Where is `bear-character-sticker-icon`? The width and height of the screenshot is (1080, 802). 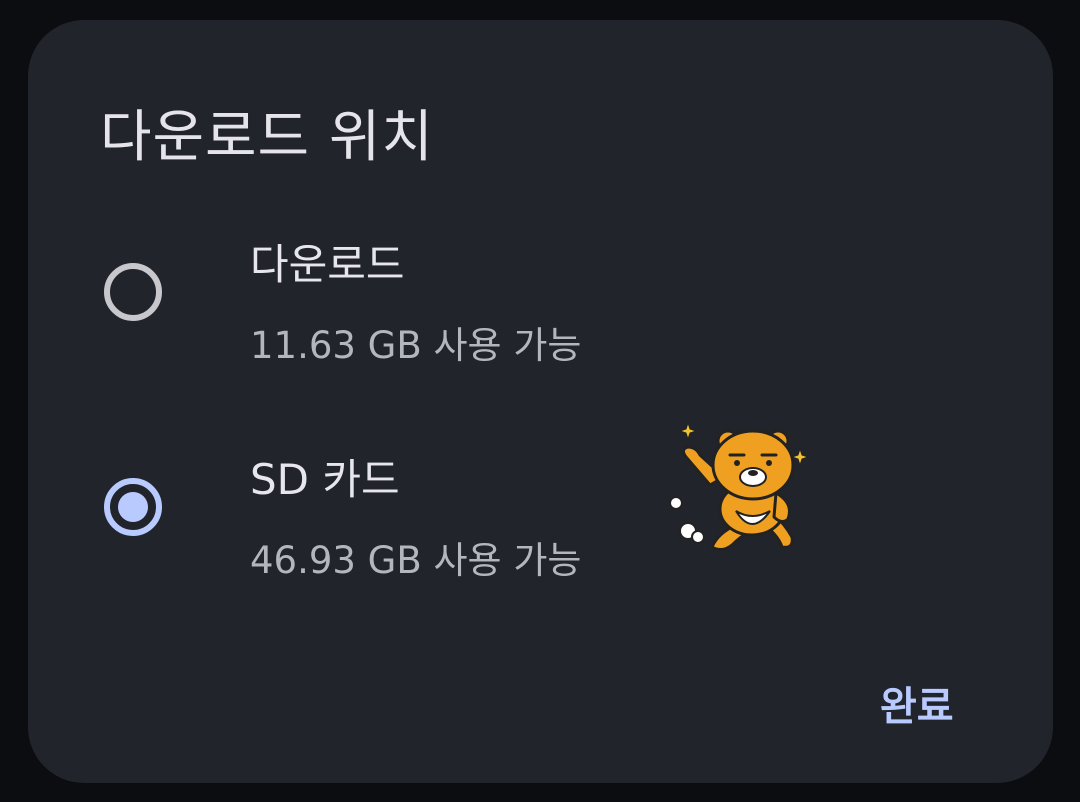 bear-character-sticker-icon is located at coordinates (741, 485).